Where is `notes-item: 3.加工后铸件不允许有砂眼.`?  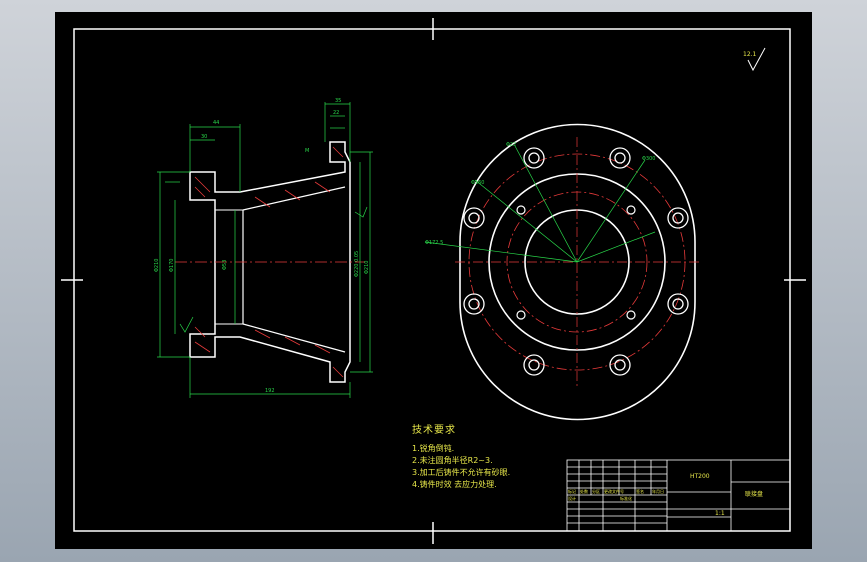 notes-item: 3.加工后铸件不允许有砂眼. is located at coordinates (461, 472).